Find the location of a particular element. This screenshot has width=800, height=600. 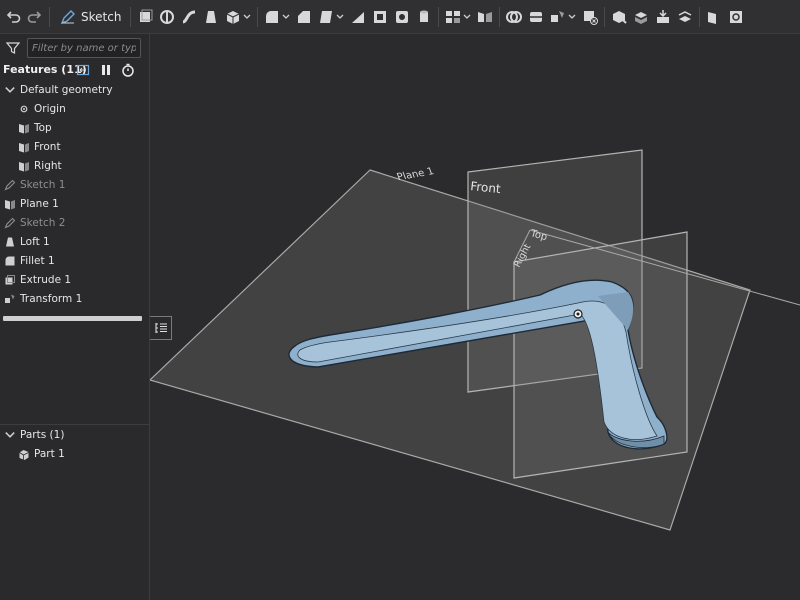

move-face-icon is located at coordinates (641, 17).